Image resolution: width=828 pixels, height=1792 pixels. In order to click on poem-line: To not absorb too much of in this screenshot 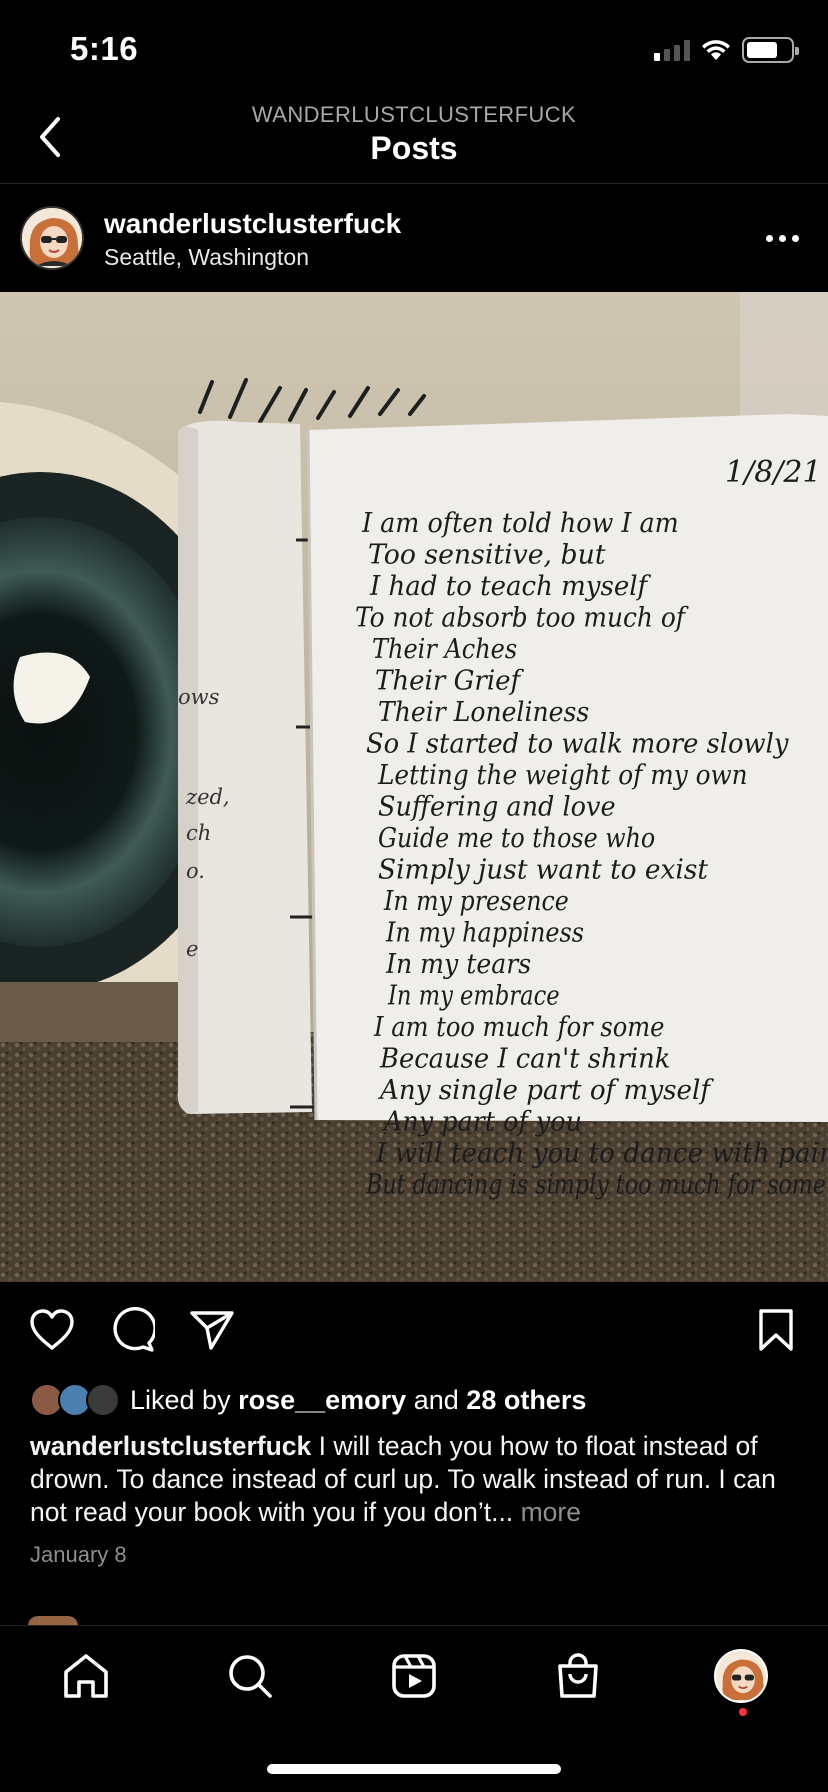, I will do `click(522, 618)`.